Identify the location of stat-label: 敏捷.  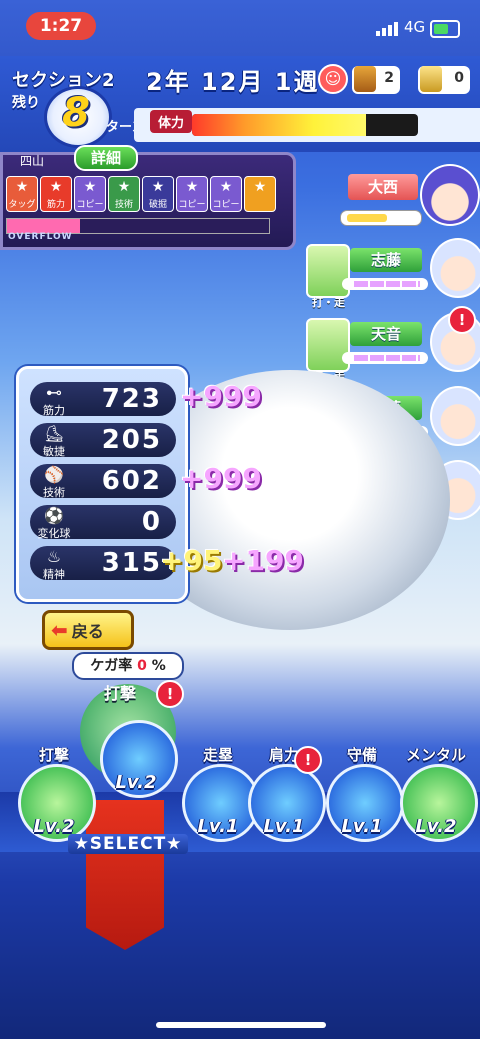
(54, 451).